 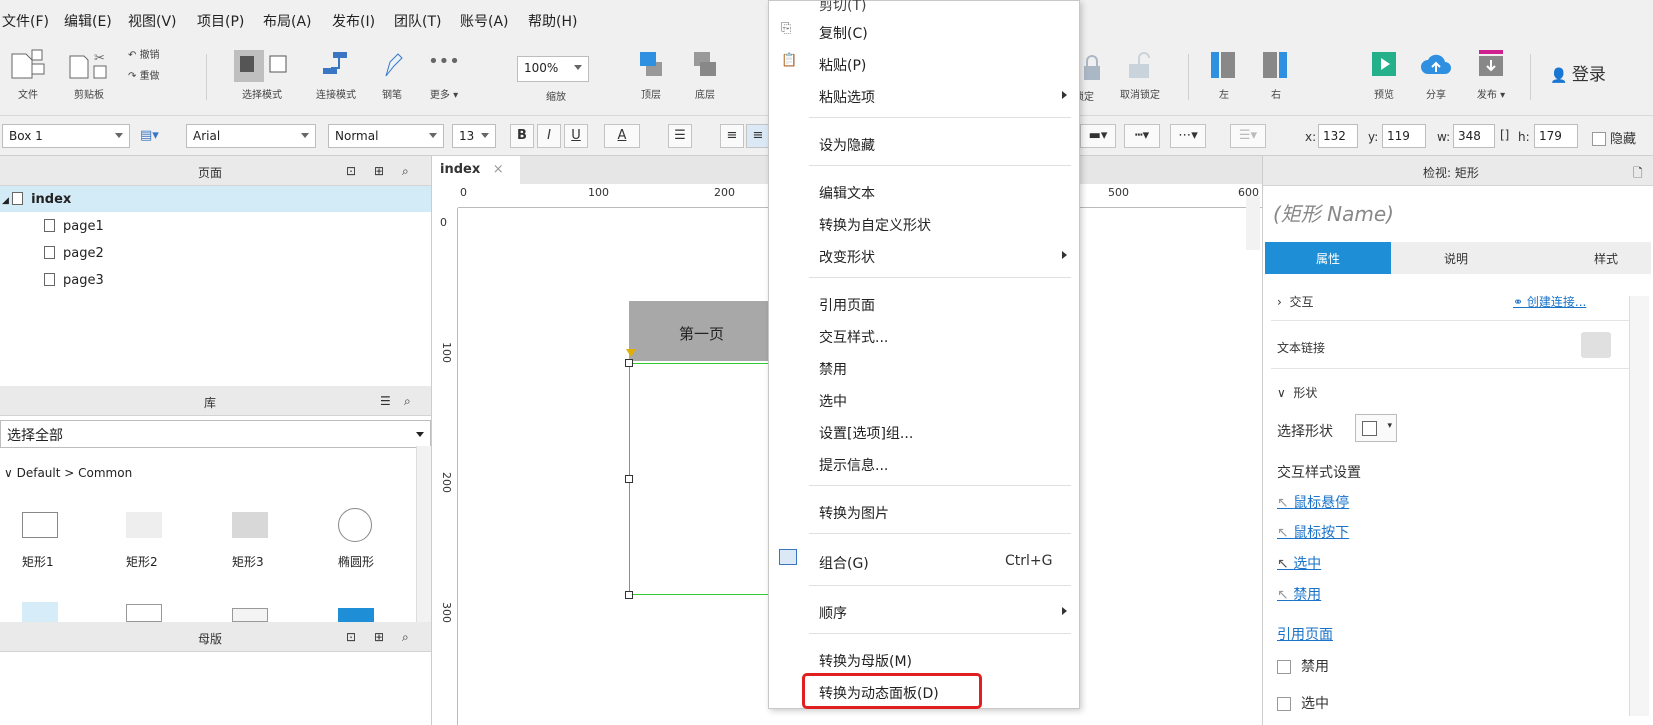 What do you see at coordinates (705, 74) in the screenshot?
I see `send-to-bottom-button: 底层` at bounding box center [705, 74].